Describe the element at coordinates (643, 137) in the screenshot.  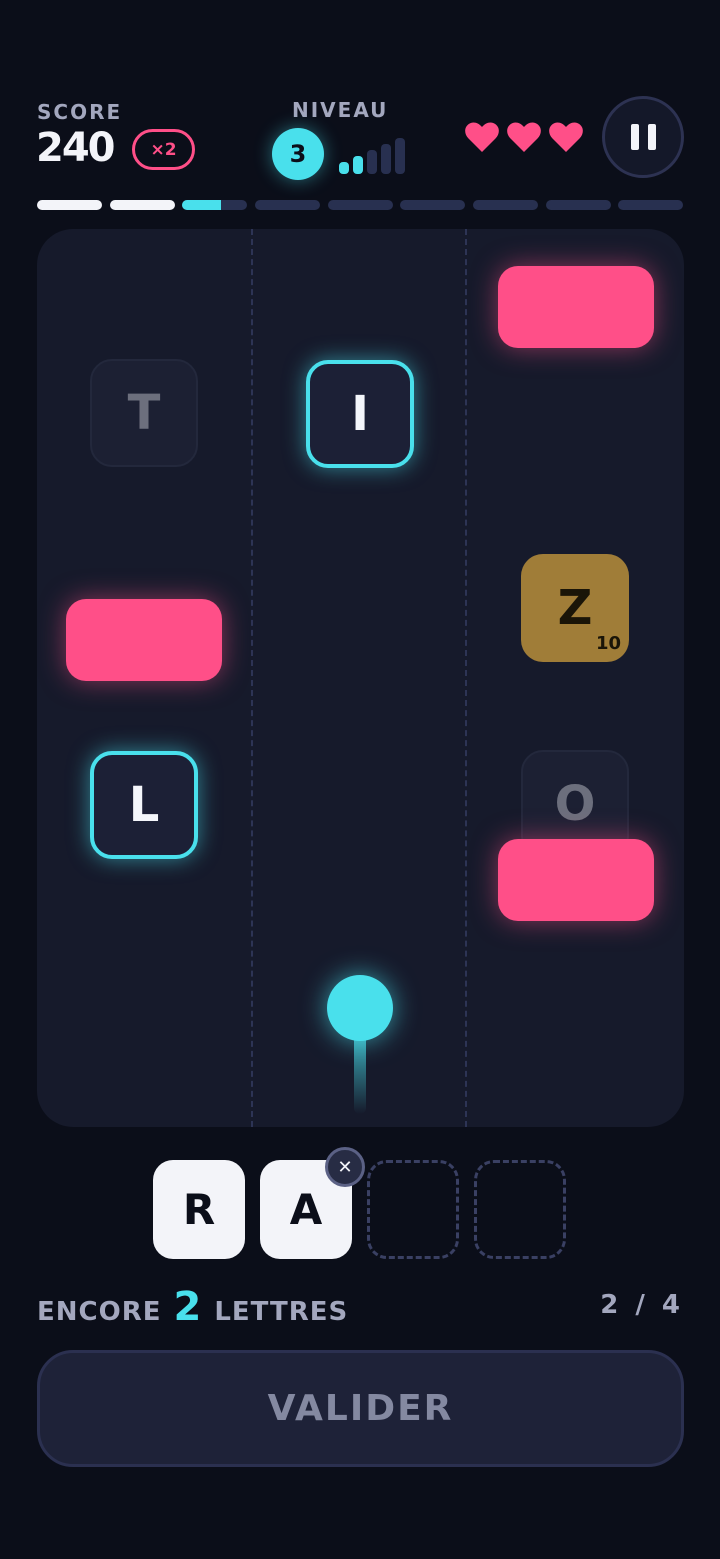
I see `pause-button` at that location.